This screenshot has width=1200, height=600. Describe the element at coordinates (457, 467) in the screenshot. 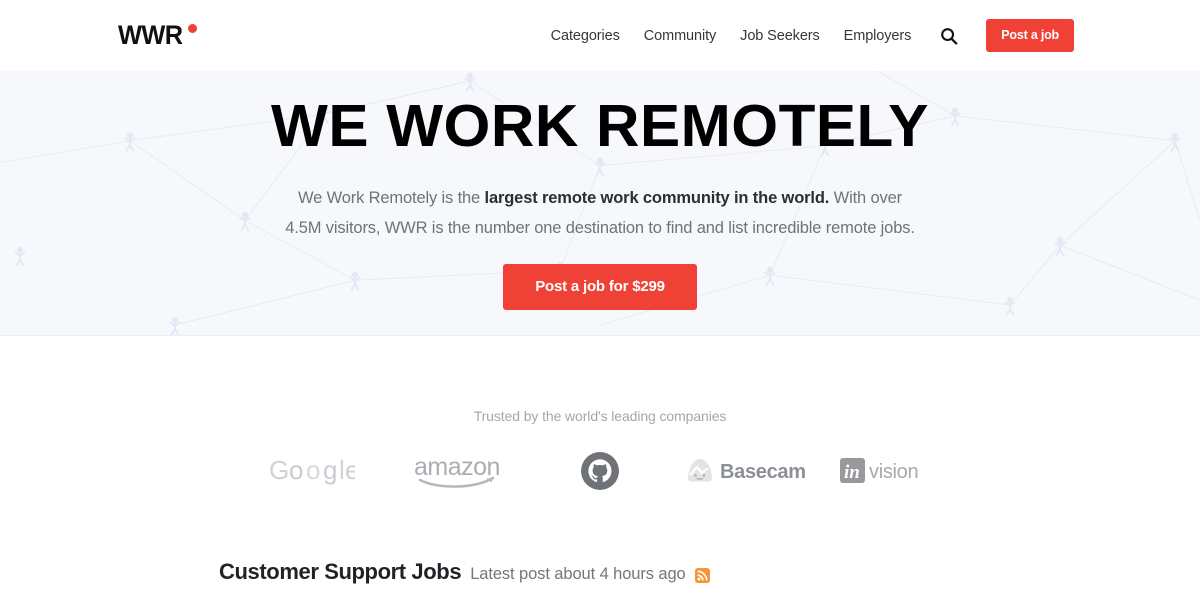

I see `svg-text: amazon` at that location.